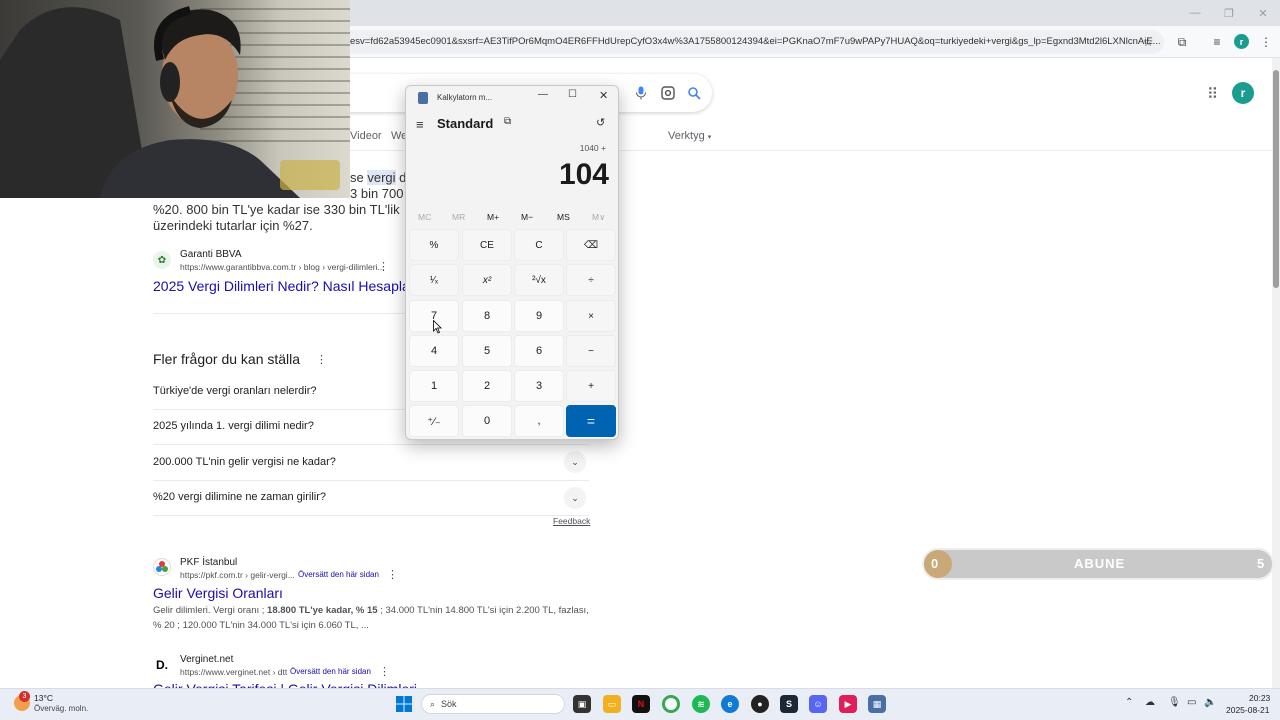 This screenshot has height=720, width=1280. I want to click on subscribe-goal: 5, so click(1261, 563).